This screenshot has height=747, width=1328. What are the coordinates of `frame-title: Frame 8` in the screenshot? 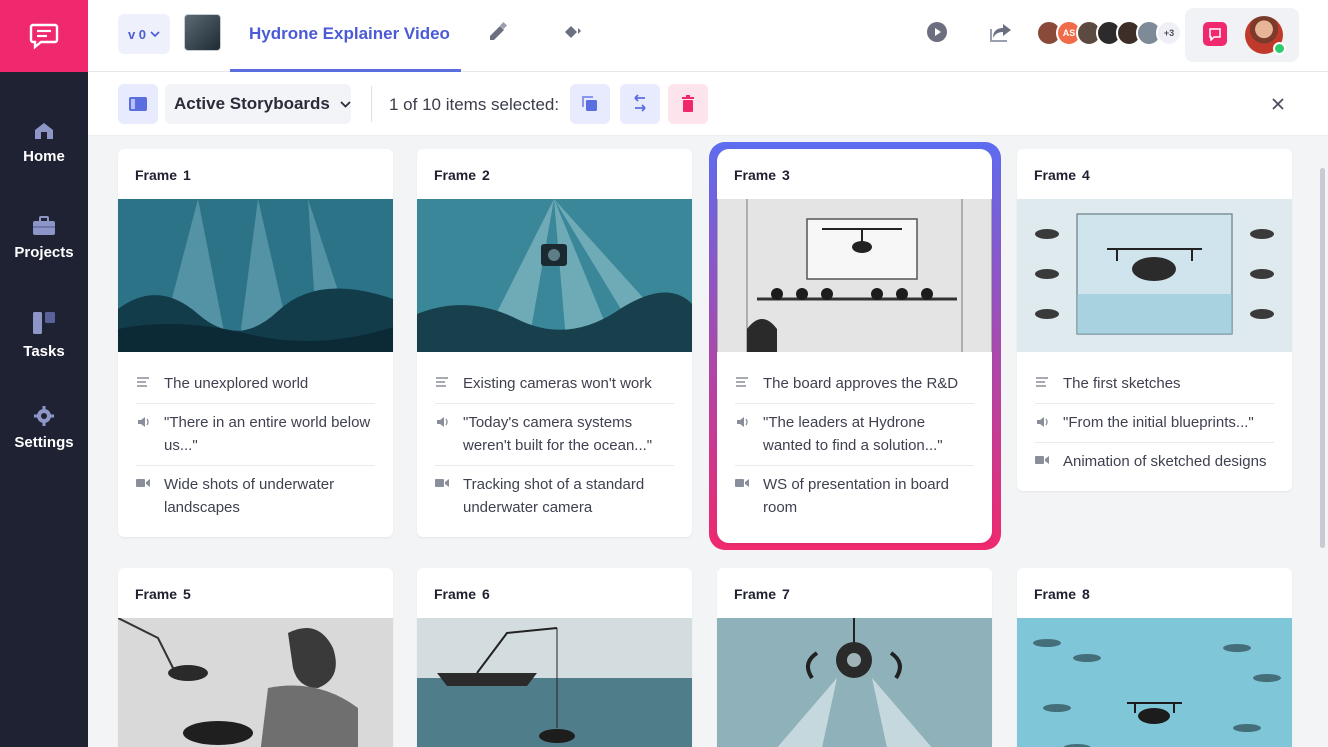 It's located at (1062, 594).